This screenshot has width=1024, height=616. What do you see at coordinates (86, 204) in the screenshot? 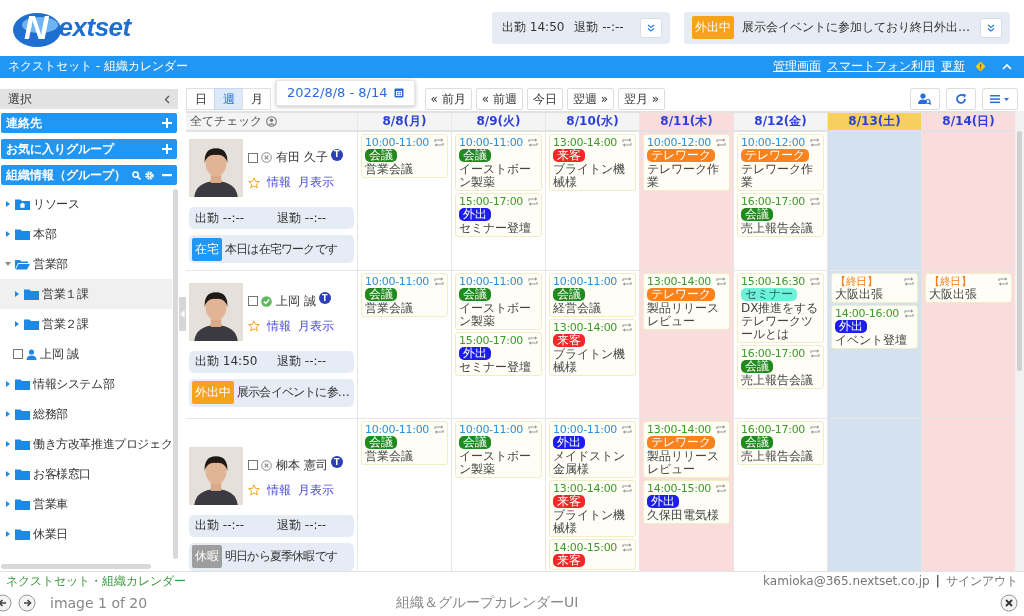
I see `tree-item: リソース` at bounding box center [86, 204].